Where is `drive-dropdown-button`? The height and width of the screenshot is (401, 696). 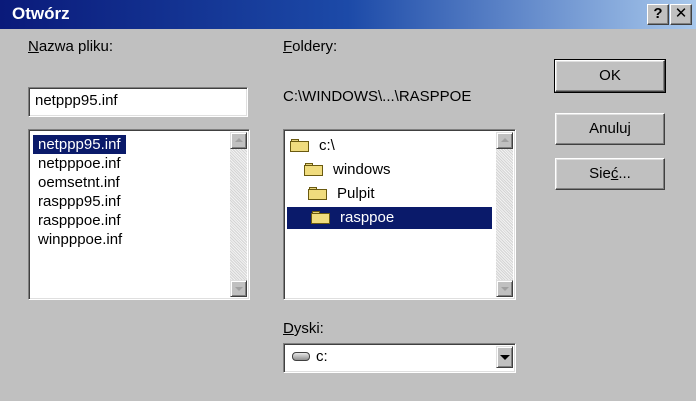 drive-dropdown-button is located at coordinates (504, 357).